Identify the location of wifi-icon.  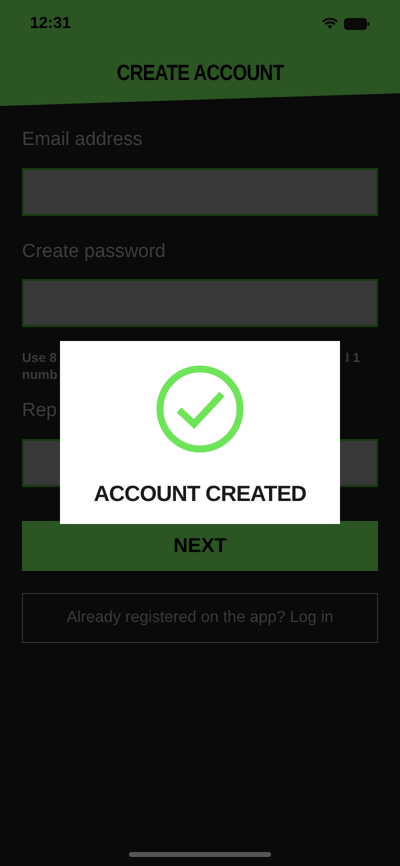
(330, 24).